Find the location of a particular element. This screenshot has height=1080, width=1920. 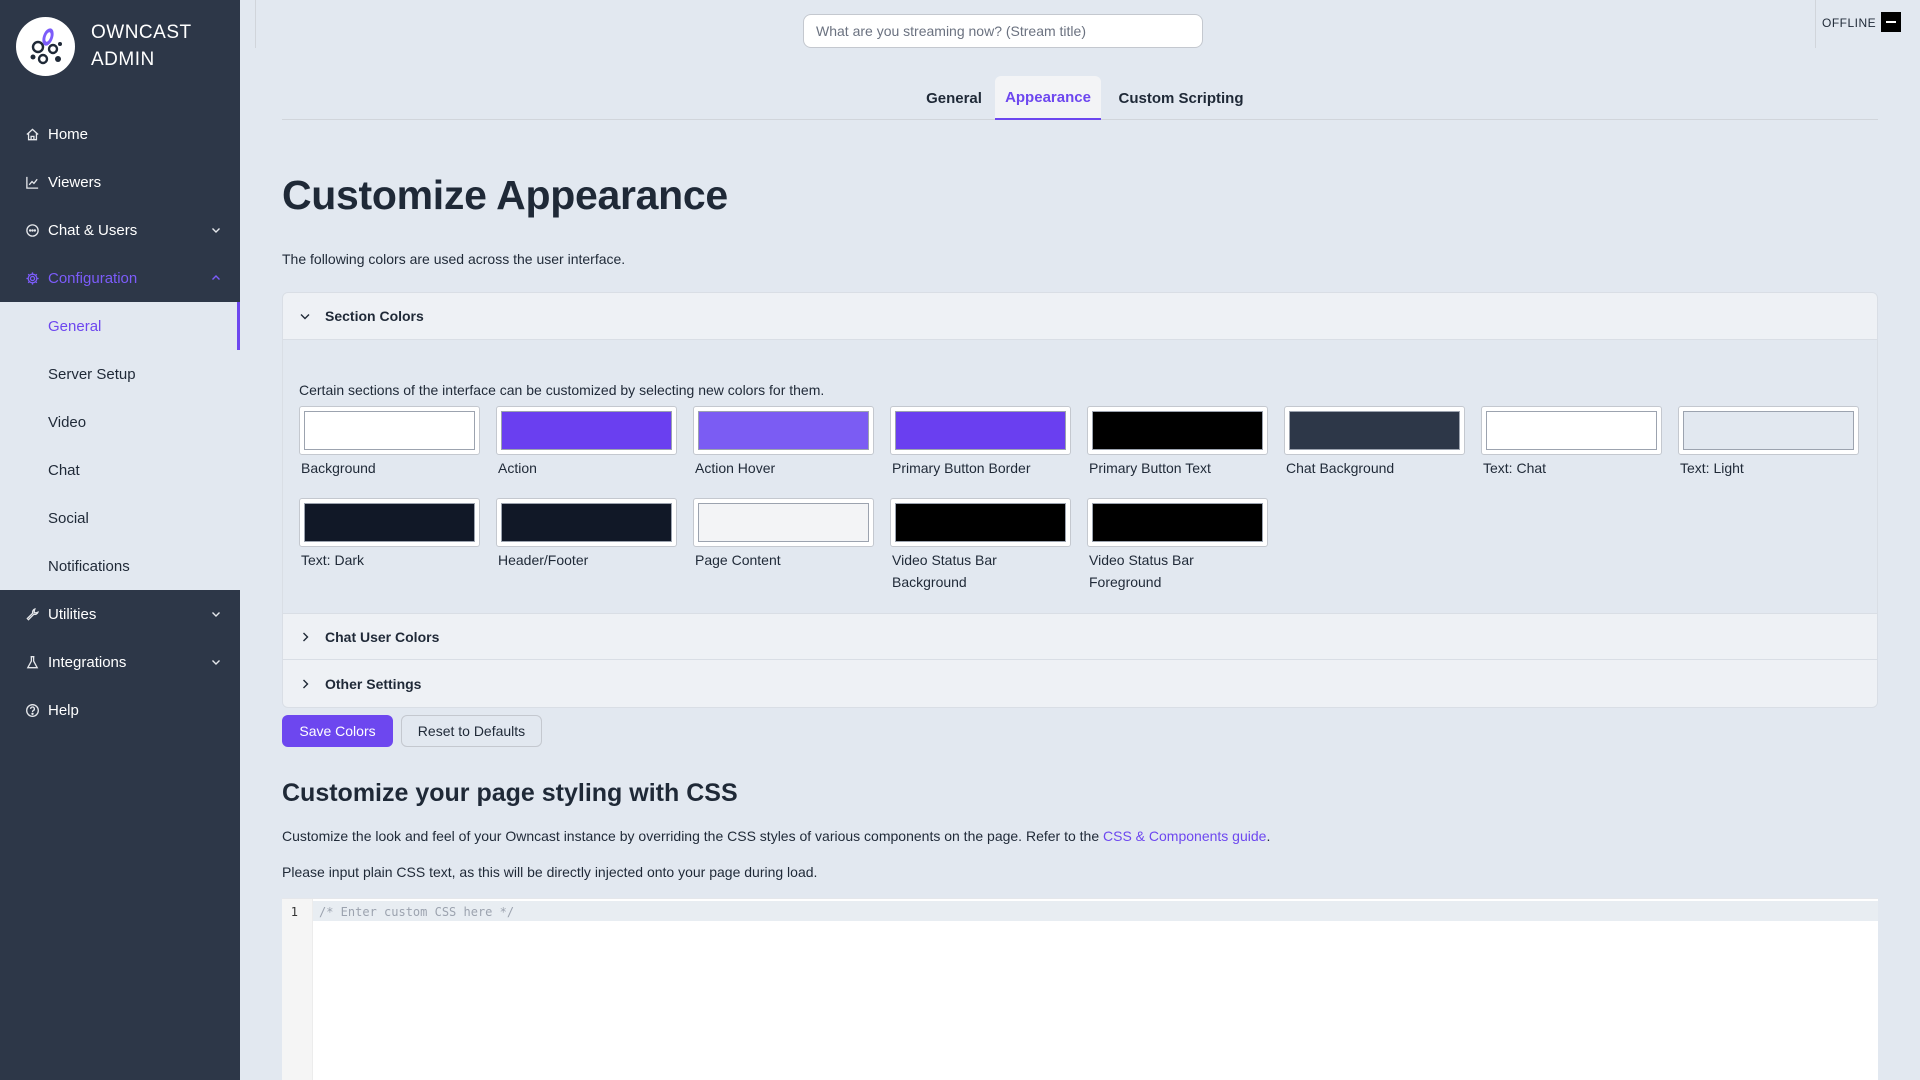

color-label: Page Content is located at coordinates (738, 560).